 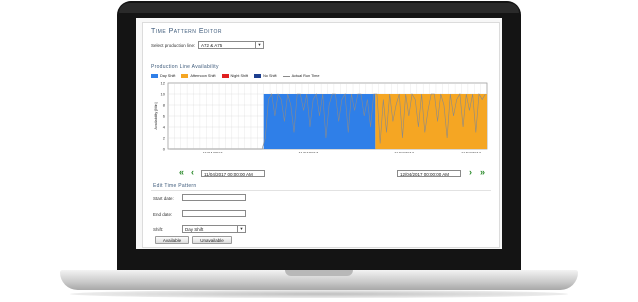 I want to click on chevron-right-icon: ›, so click(x=470, y=172).